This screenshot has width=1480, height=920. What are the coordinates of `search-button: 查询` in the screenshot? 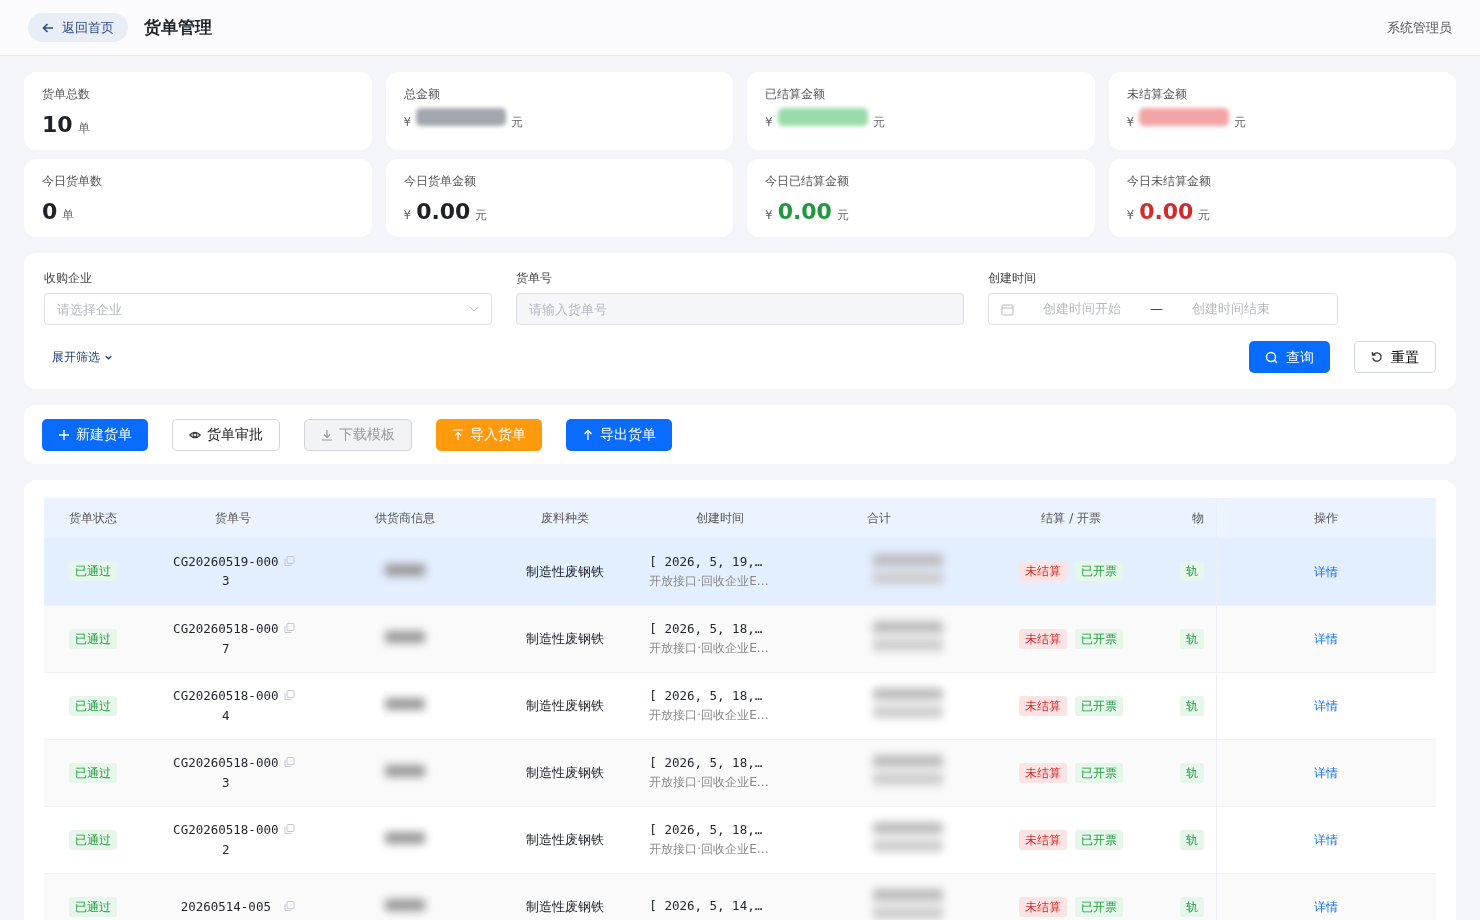 It's located at (1289, 357).